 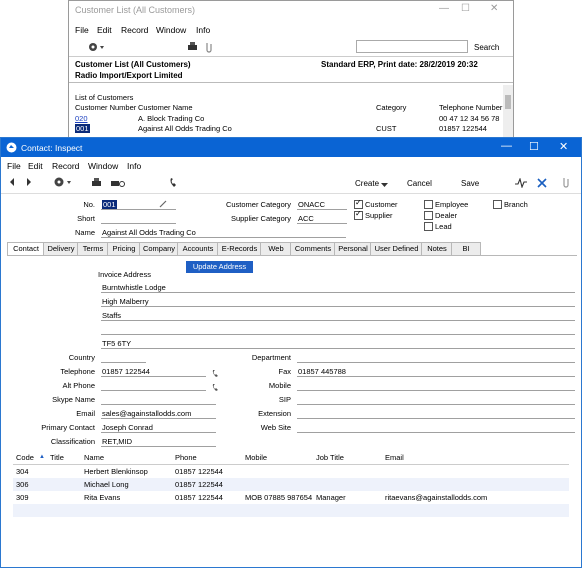 What do you see at coordinates (42, 457) in the screenshot?
I see `sort-ascending-icon: ▲` at bounding box center [42, 457].